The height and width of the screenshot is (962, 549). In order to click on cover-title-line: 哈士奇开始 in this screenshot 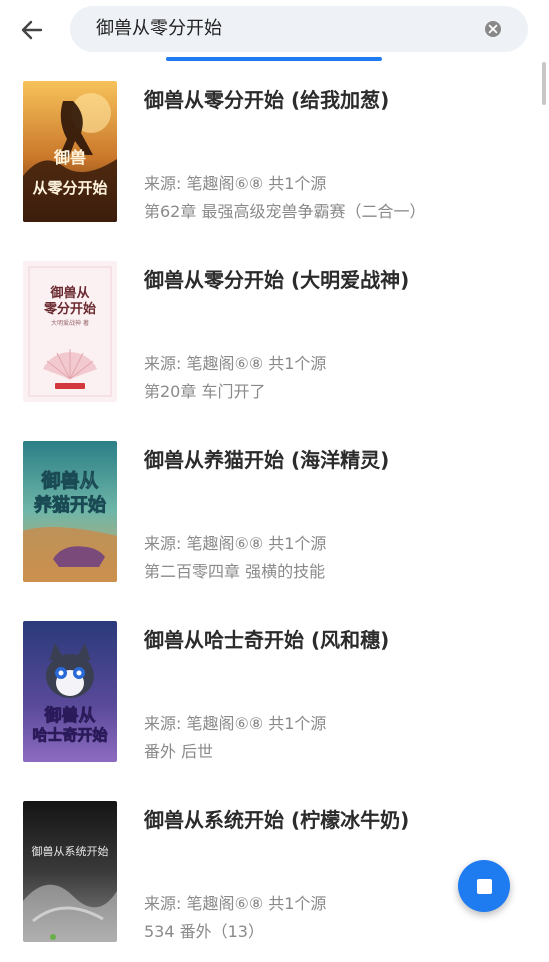, I will do `click(69, 735)`.